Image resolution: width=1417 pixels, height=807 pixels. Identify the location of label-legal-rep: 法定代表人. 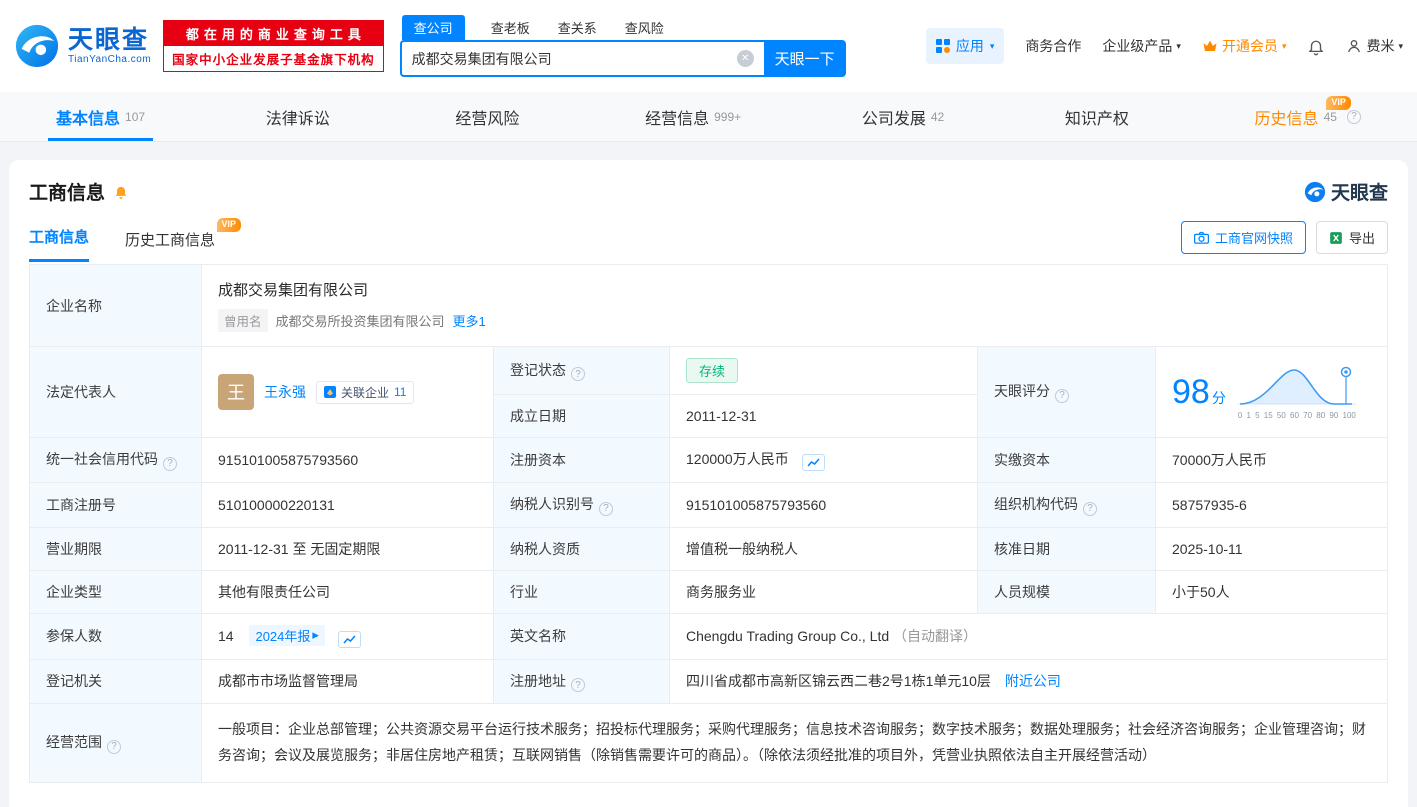
(115, 392).